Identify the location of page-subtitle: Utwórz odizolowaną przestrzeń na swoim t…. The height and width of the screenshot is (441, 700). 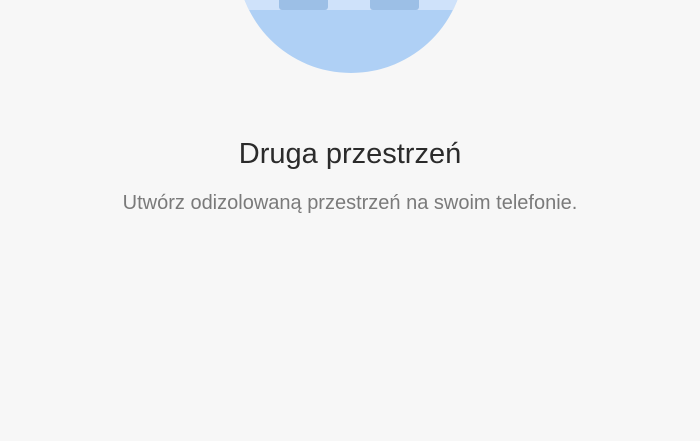
(350, 203).